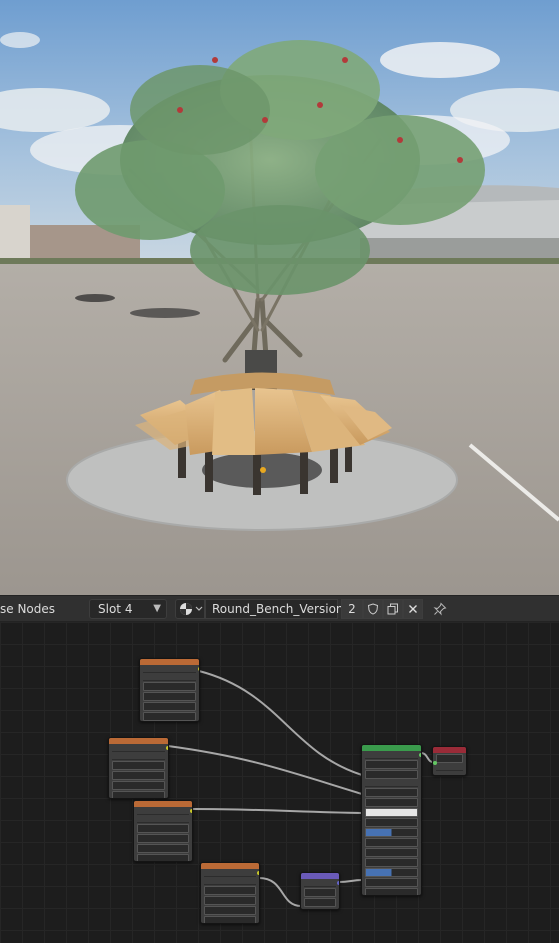  I want to click on slot-dropdown: Slot 4 ▼, so click(128, 609).